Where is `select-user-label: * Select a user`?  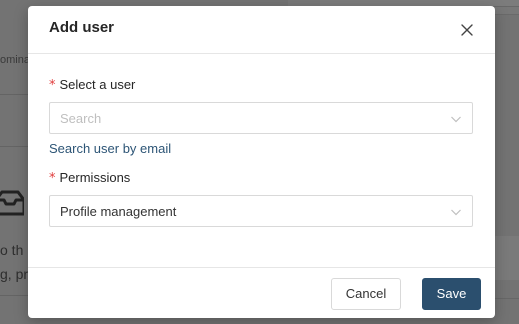 select-user-label: * Select a user is located at coordinates (92, 85).